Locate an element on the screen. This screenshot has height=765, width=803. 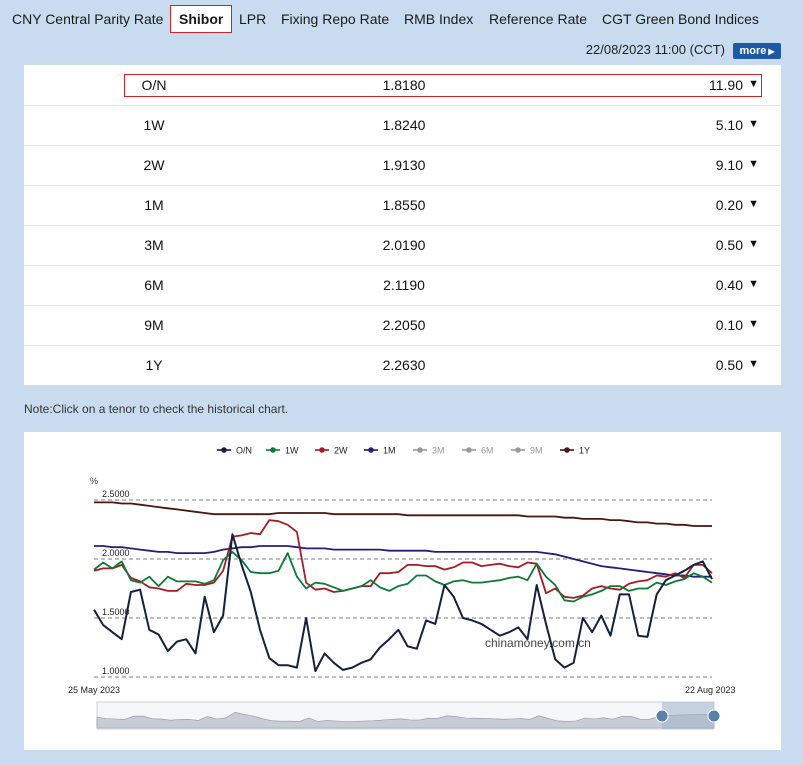
navigator-left-handle is located at coordinates (662, 716).